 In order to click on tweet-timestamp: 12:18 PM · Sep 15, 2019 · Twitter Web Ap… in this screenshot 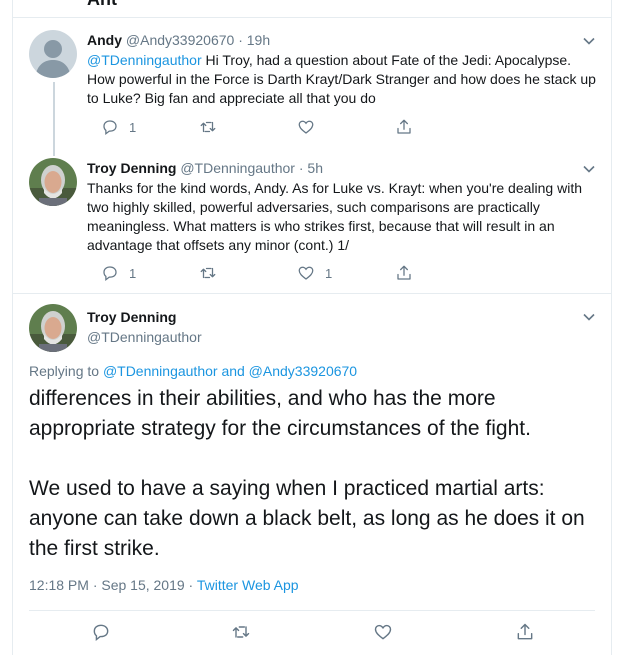, I will do `click(164, 585)`.